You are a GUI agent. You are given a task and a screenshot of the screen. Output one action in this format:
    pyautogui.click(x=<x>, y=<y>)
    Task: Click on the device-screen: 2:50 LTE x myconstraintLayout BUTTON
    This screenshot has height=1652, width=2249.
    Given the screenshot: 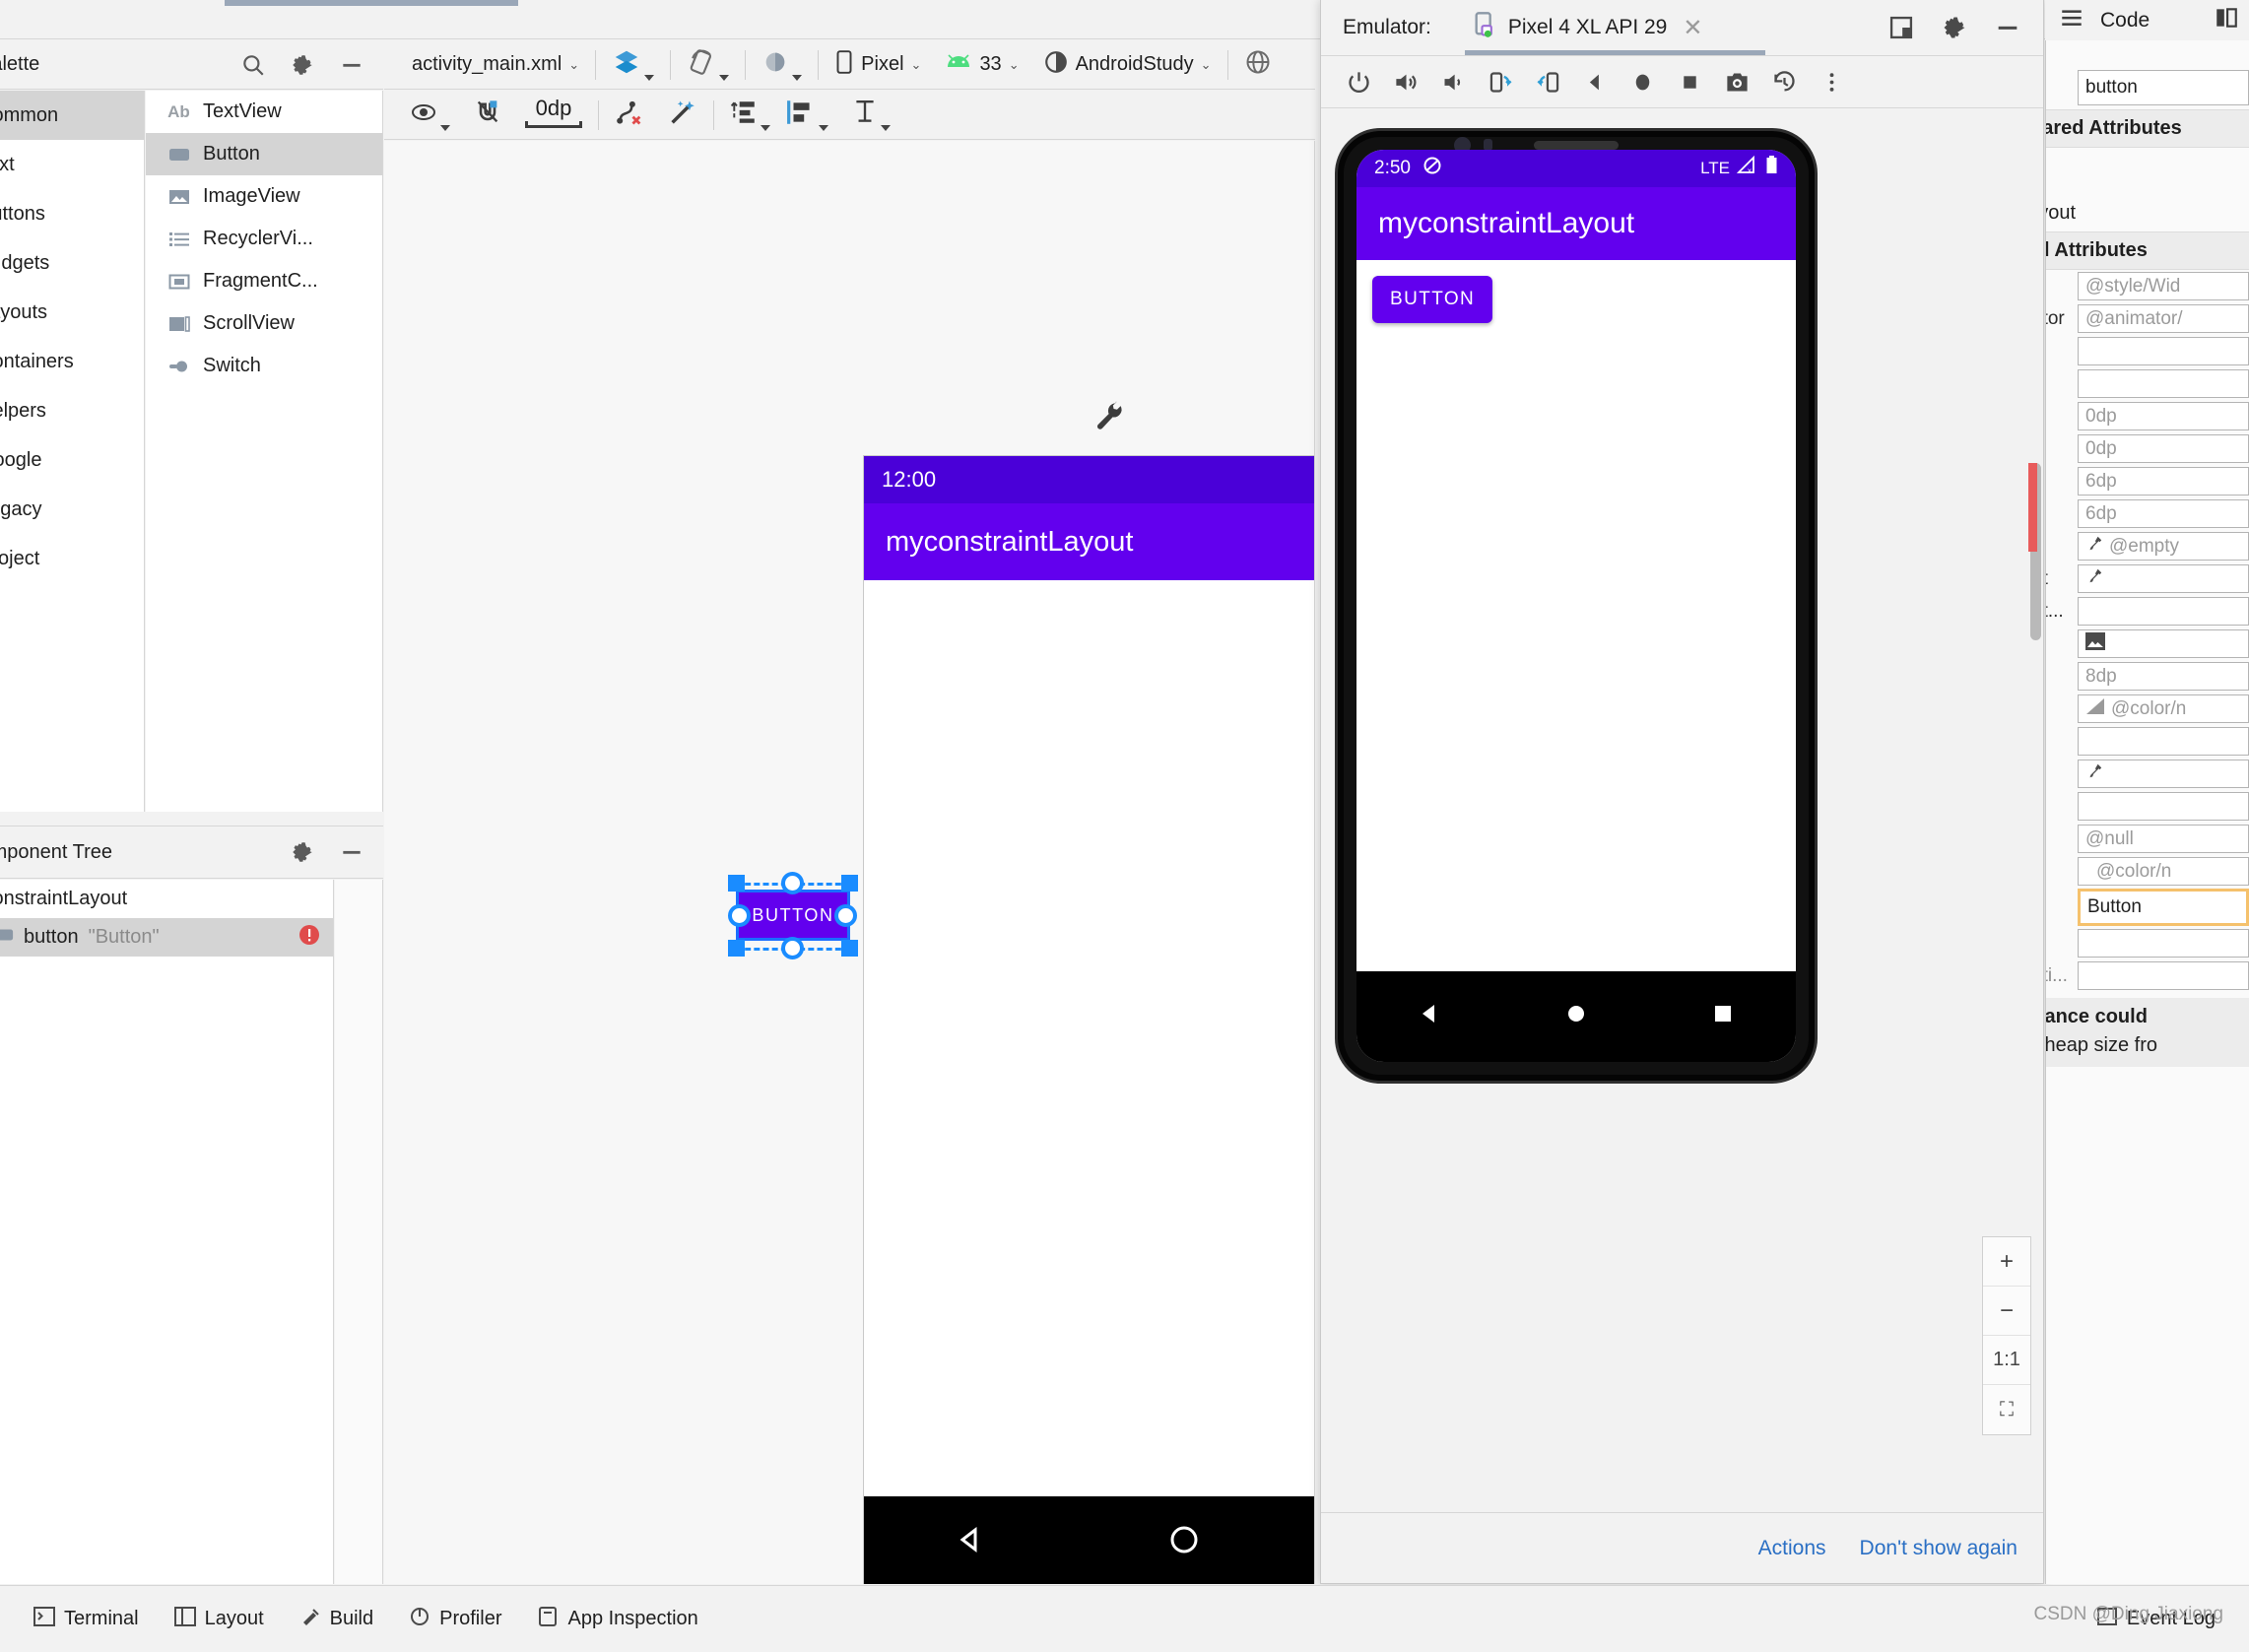 What is the action you would take?
    pyautogui.click(x=1576, y=606)
    